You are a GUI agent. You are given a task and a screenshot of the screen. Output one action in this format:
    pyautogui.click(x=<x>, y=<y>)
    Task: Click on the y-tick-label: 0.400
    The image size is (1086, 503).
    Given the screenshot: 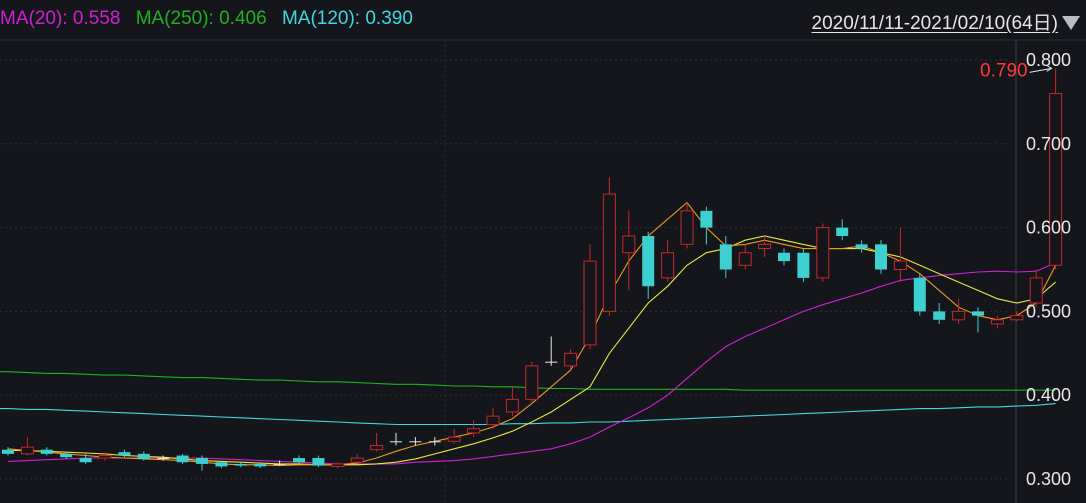 What is the action you would take?
    pyautogui.click(x=1048, y=395)
    